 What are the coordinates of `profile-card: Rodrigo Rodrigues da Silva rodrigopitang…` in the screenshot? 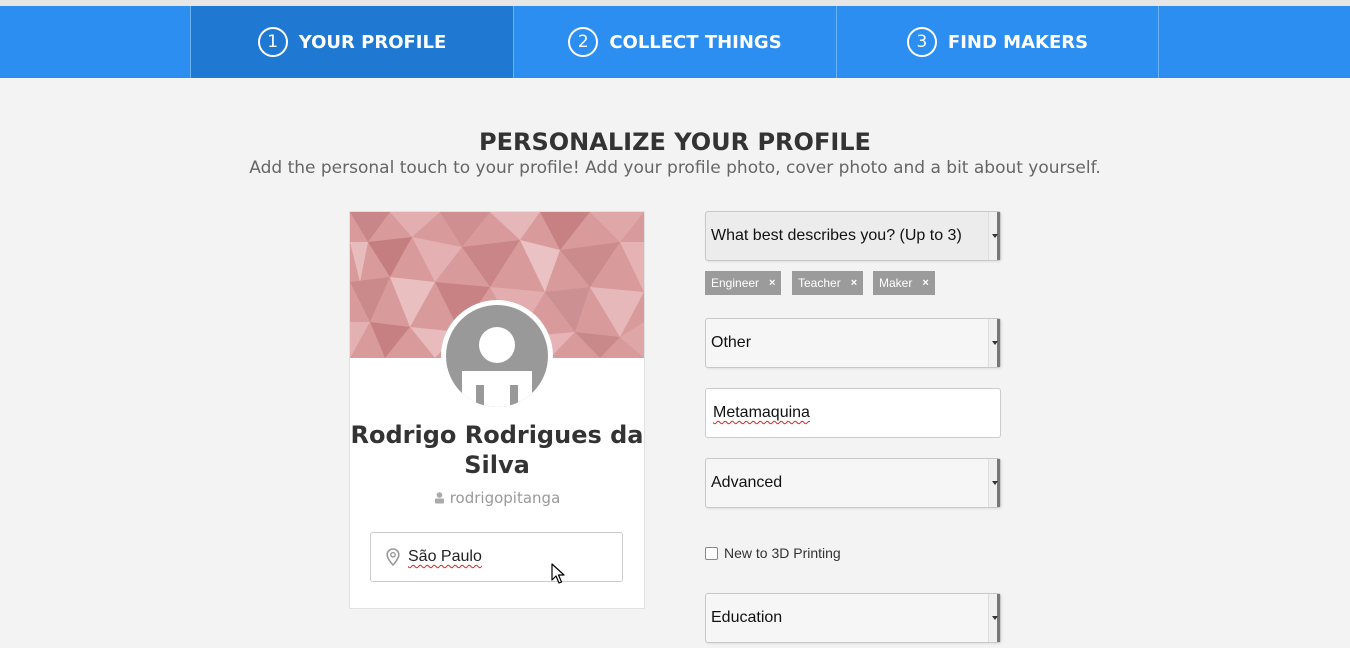 It's located at (497, 410).